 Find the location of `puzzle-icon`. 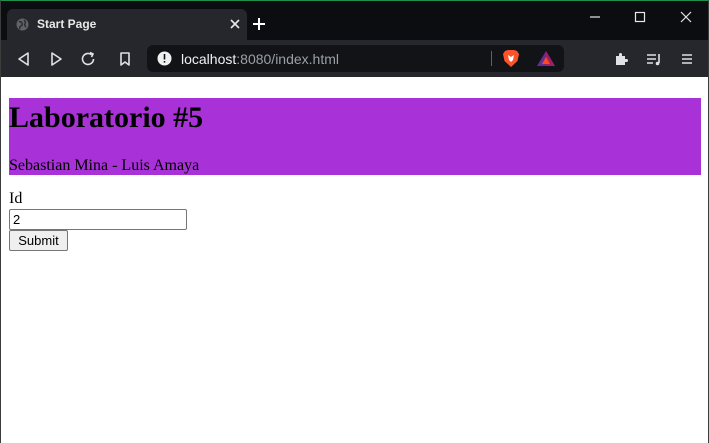

puzzle-icon is located at coordinates (622, 59).